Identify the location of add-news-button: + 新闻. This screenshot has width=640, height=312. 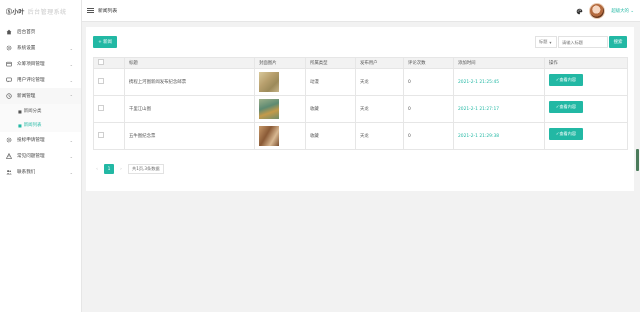
(105, 42).